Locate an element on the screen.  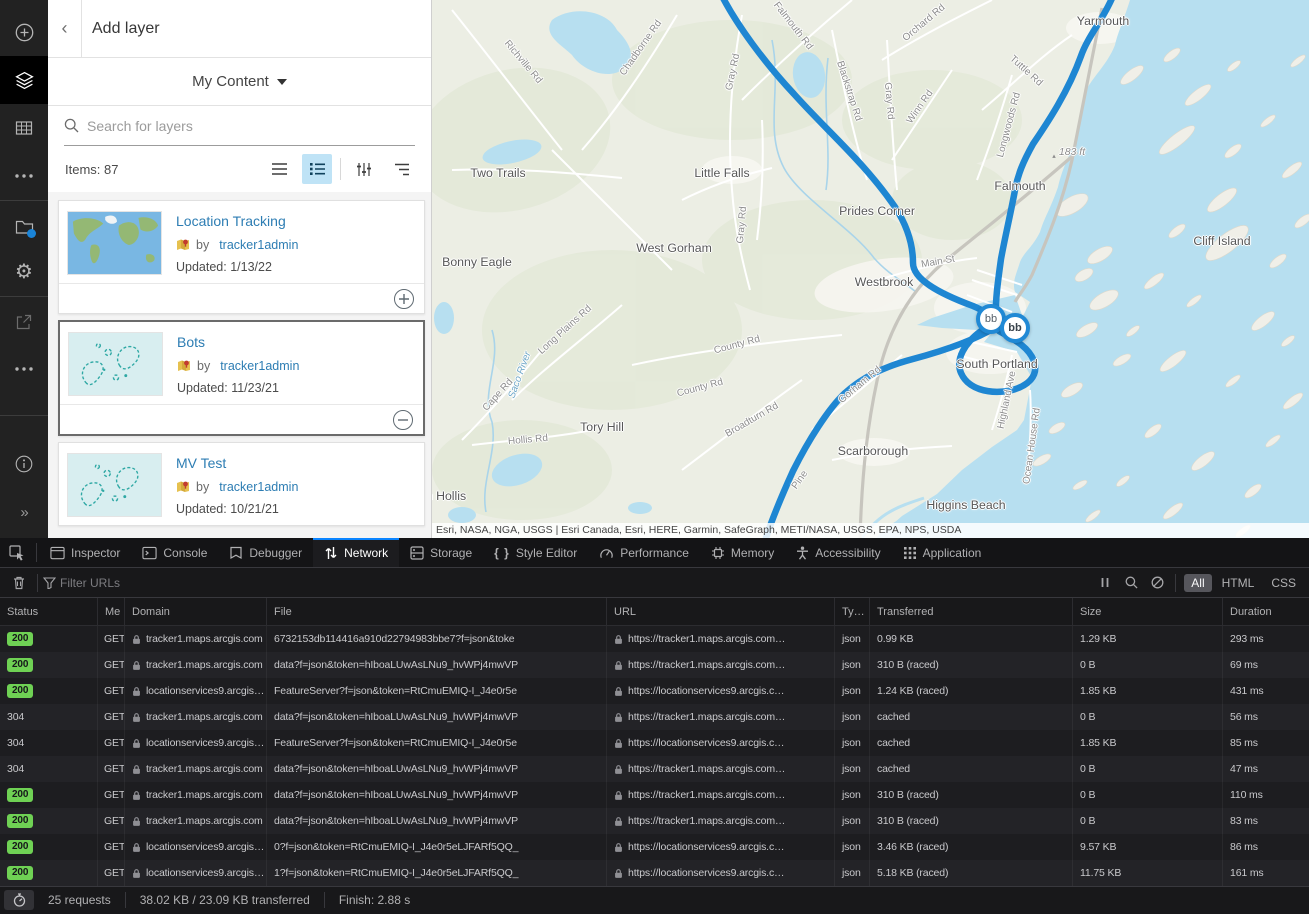
throttling-button is located at coordinates (19, 899).